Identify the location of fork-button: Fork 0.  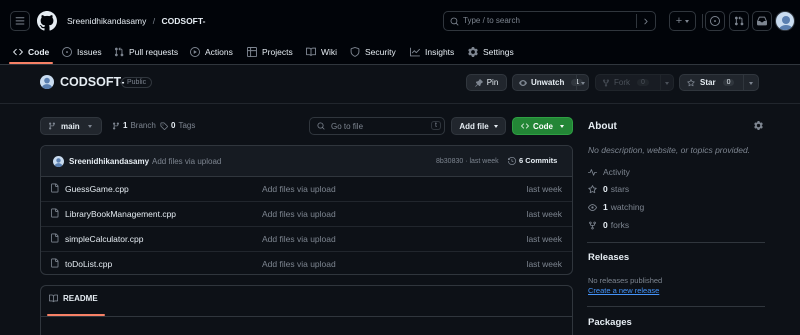
(634, 82).